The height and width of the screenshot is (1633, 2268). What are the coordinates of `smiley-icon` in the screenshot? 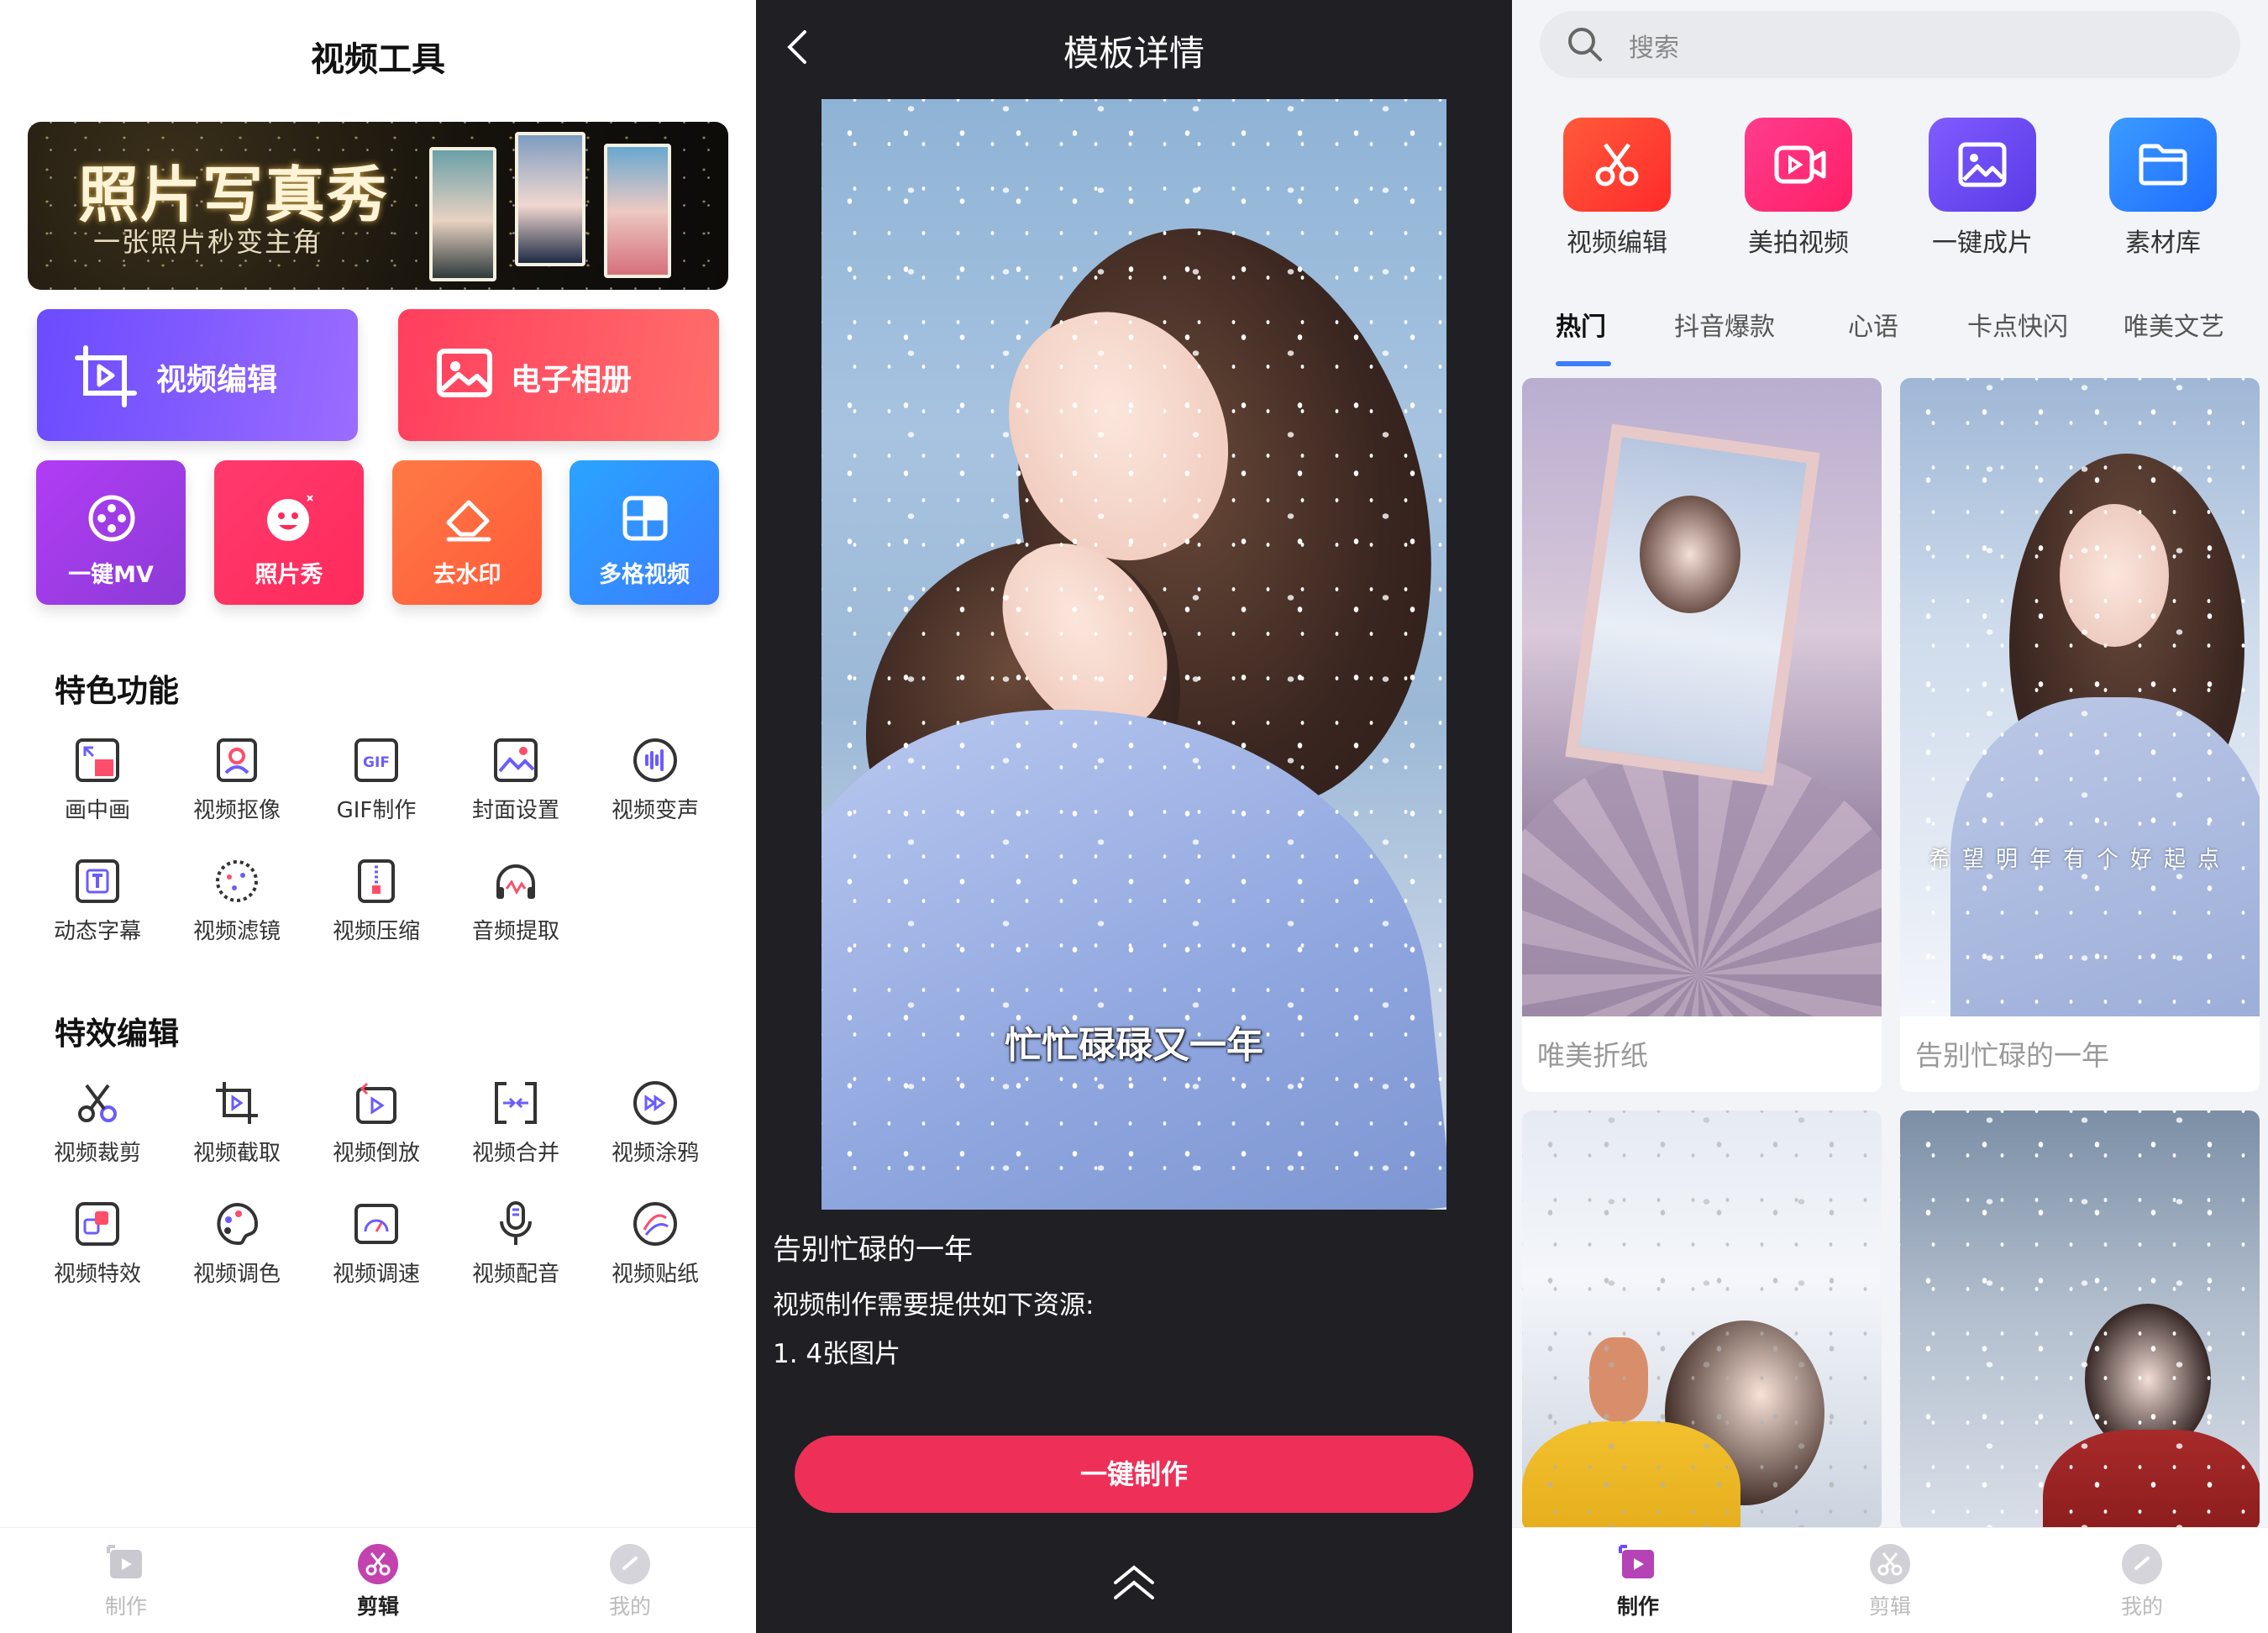 It's located at (290, 518).